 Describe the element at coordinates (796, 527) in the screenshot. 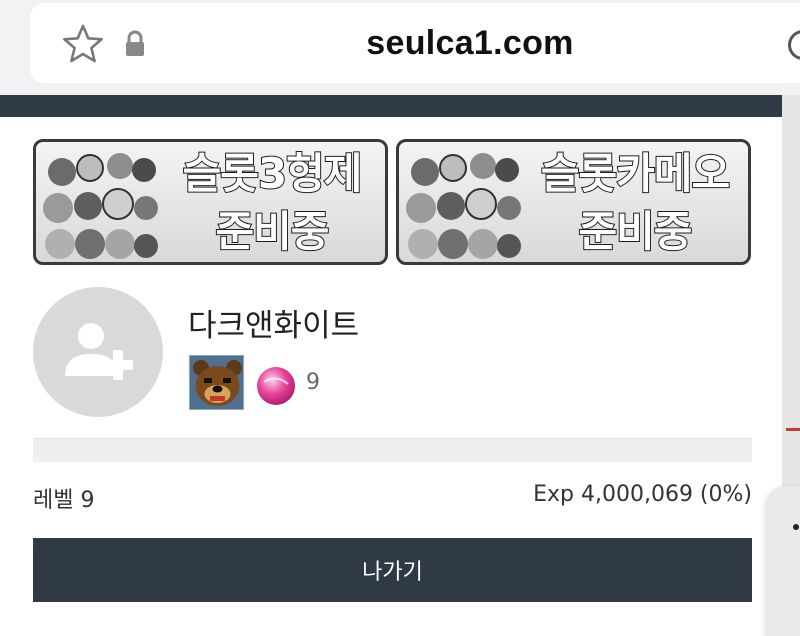

I see `bullet-dot` at that location.